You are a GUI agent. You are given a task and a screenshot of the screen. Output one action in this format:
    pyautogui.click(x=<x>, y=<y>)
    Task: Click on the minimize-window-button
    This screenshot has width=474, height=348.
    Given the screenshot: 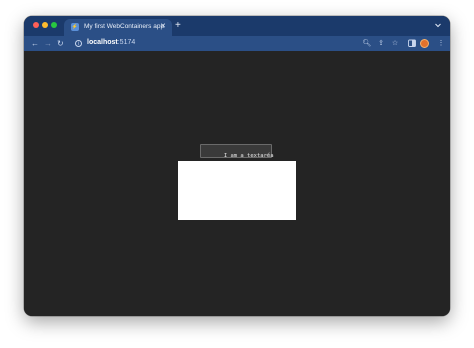 What is the action you would take?
    pyautogui.click(x=45, y=25)
    